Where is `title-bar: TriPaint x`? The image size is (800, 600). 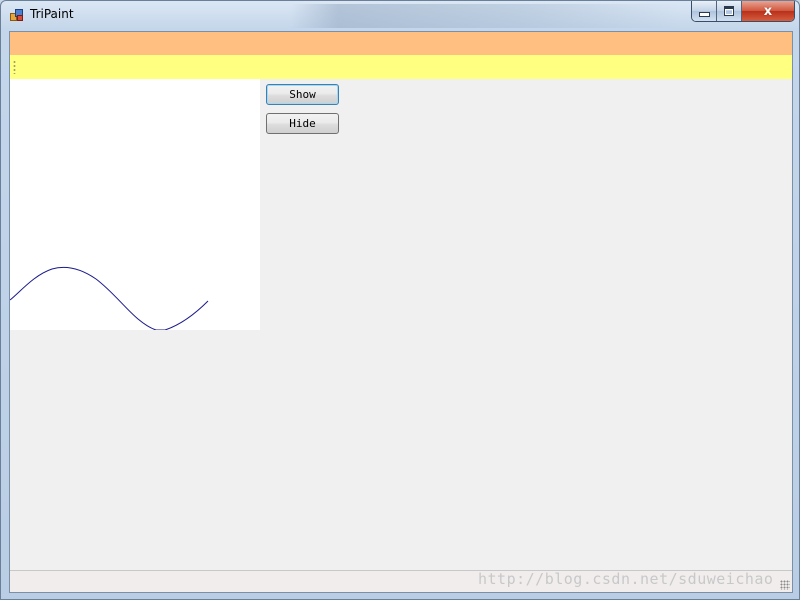 title-bar: TriPaint x is located at coordinates (400, 15).